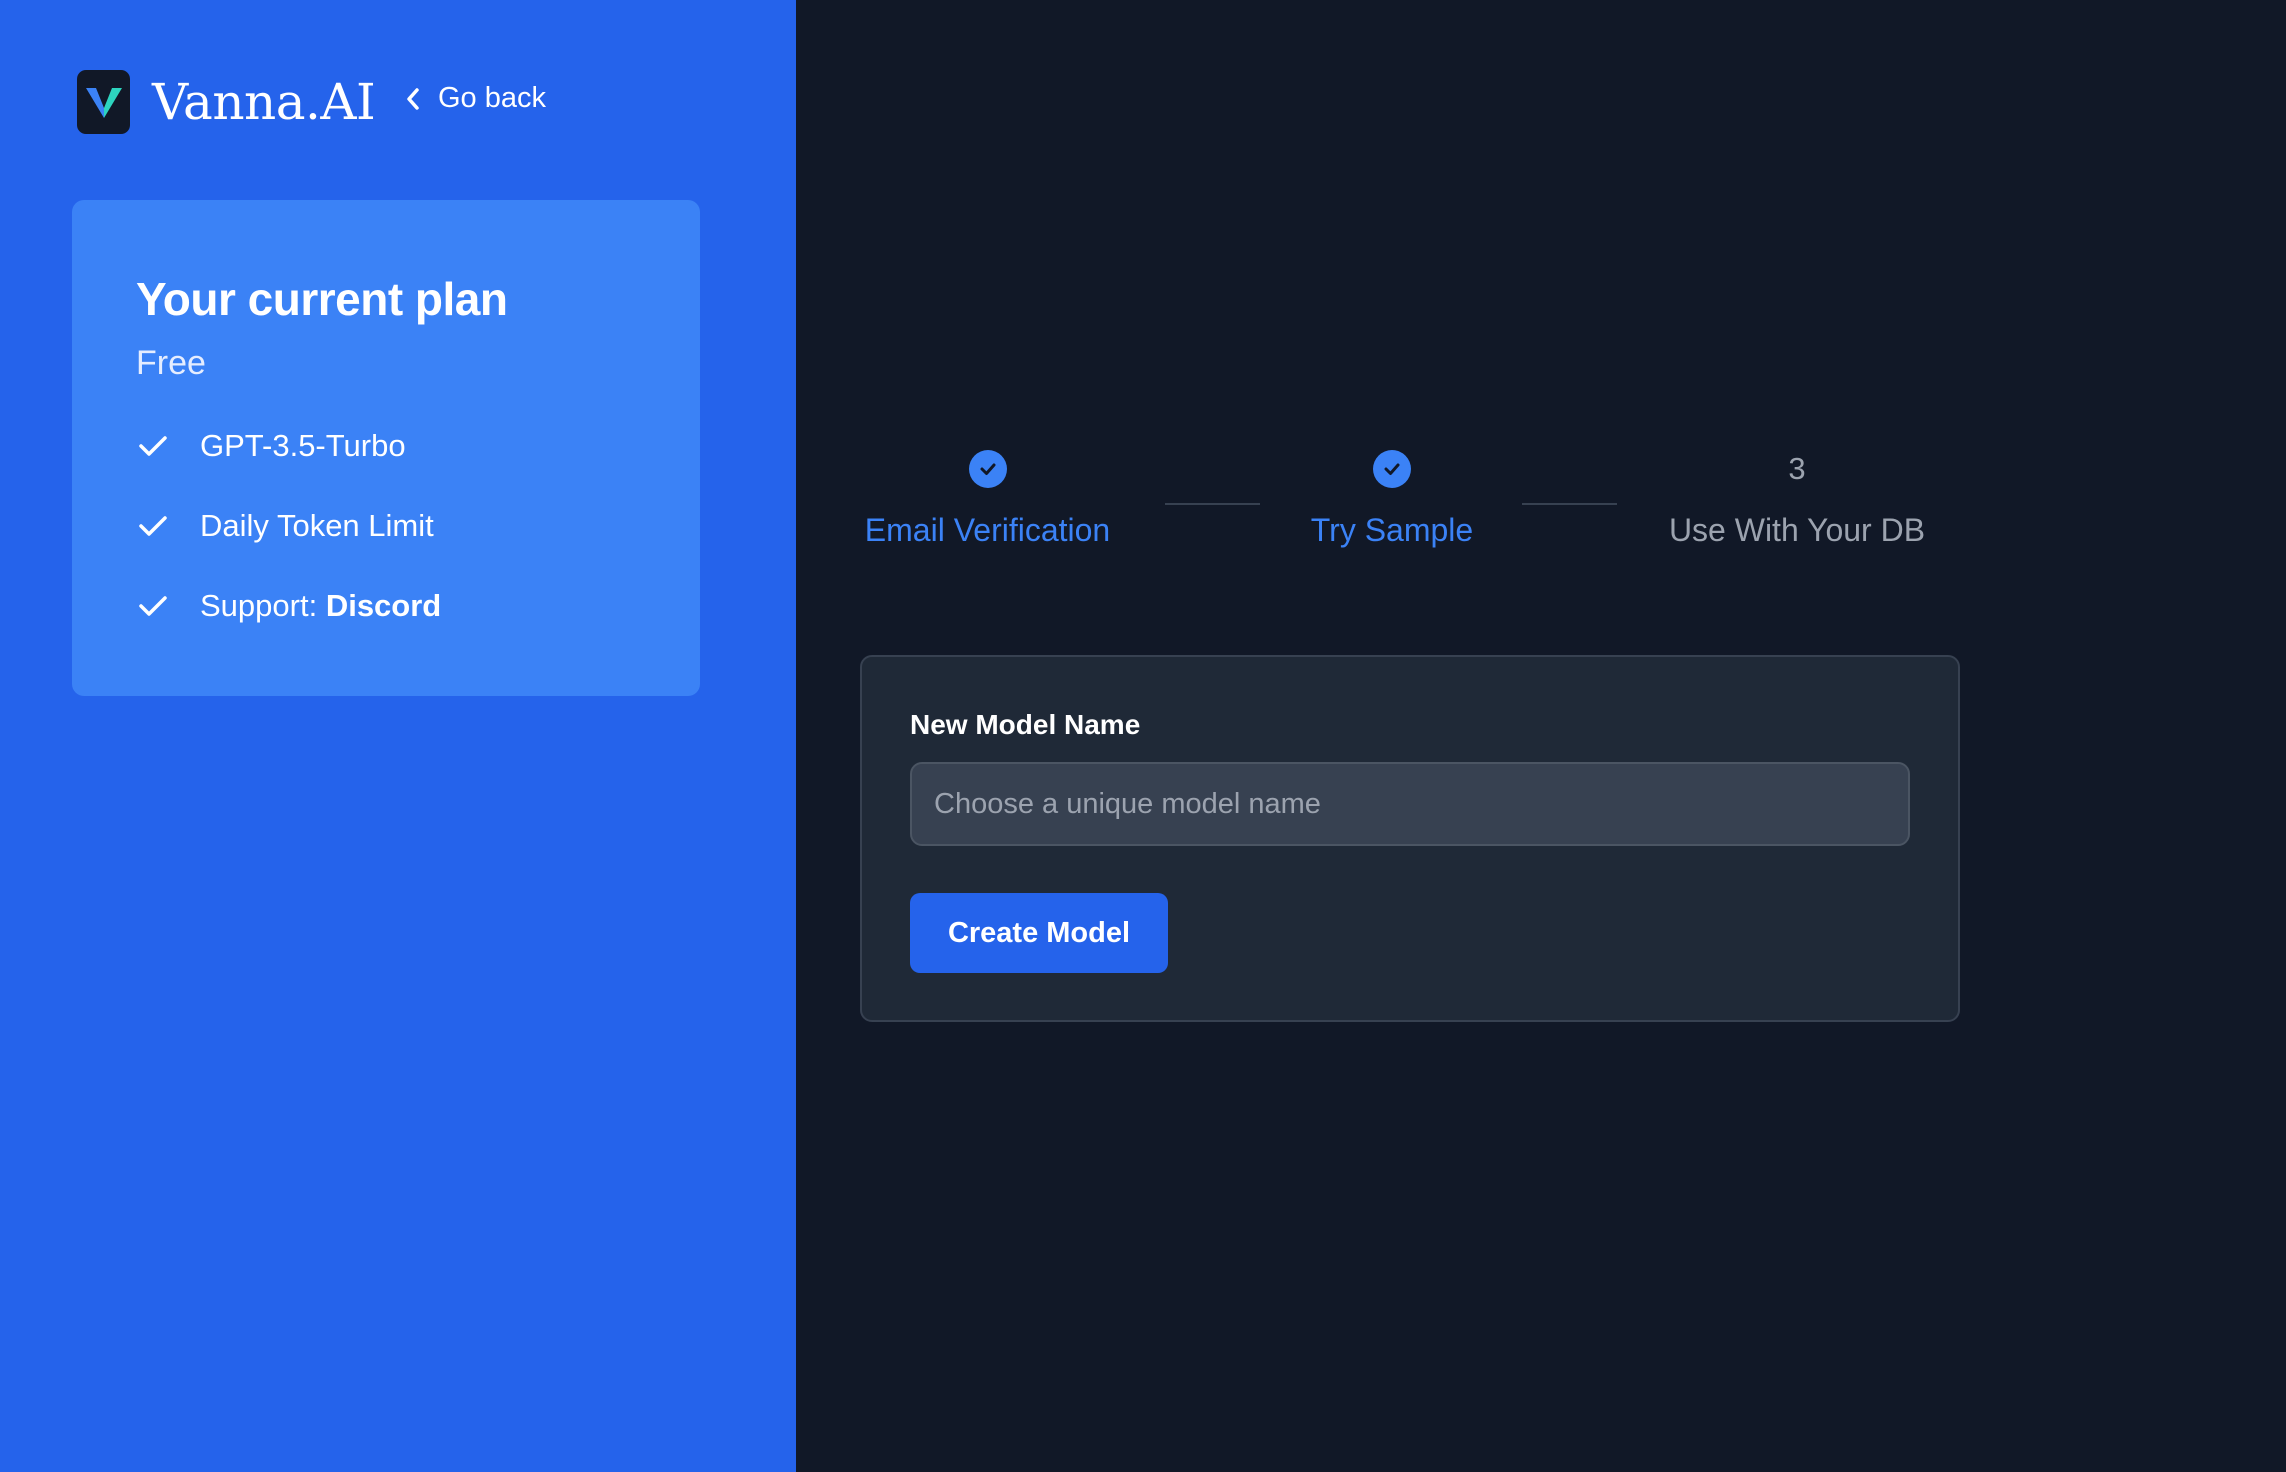 Image resolution: width=2286 pixels, height=1472 pixels. What do you see at coordinates (322, 299) in the screenshot?
I see `plan-title: Your current plan` at bounding box center [322, 299].